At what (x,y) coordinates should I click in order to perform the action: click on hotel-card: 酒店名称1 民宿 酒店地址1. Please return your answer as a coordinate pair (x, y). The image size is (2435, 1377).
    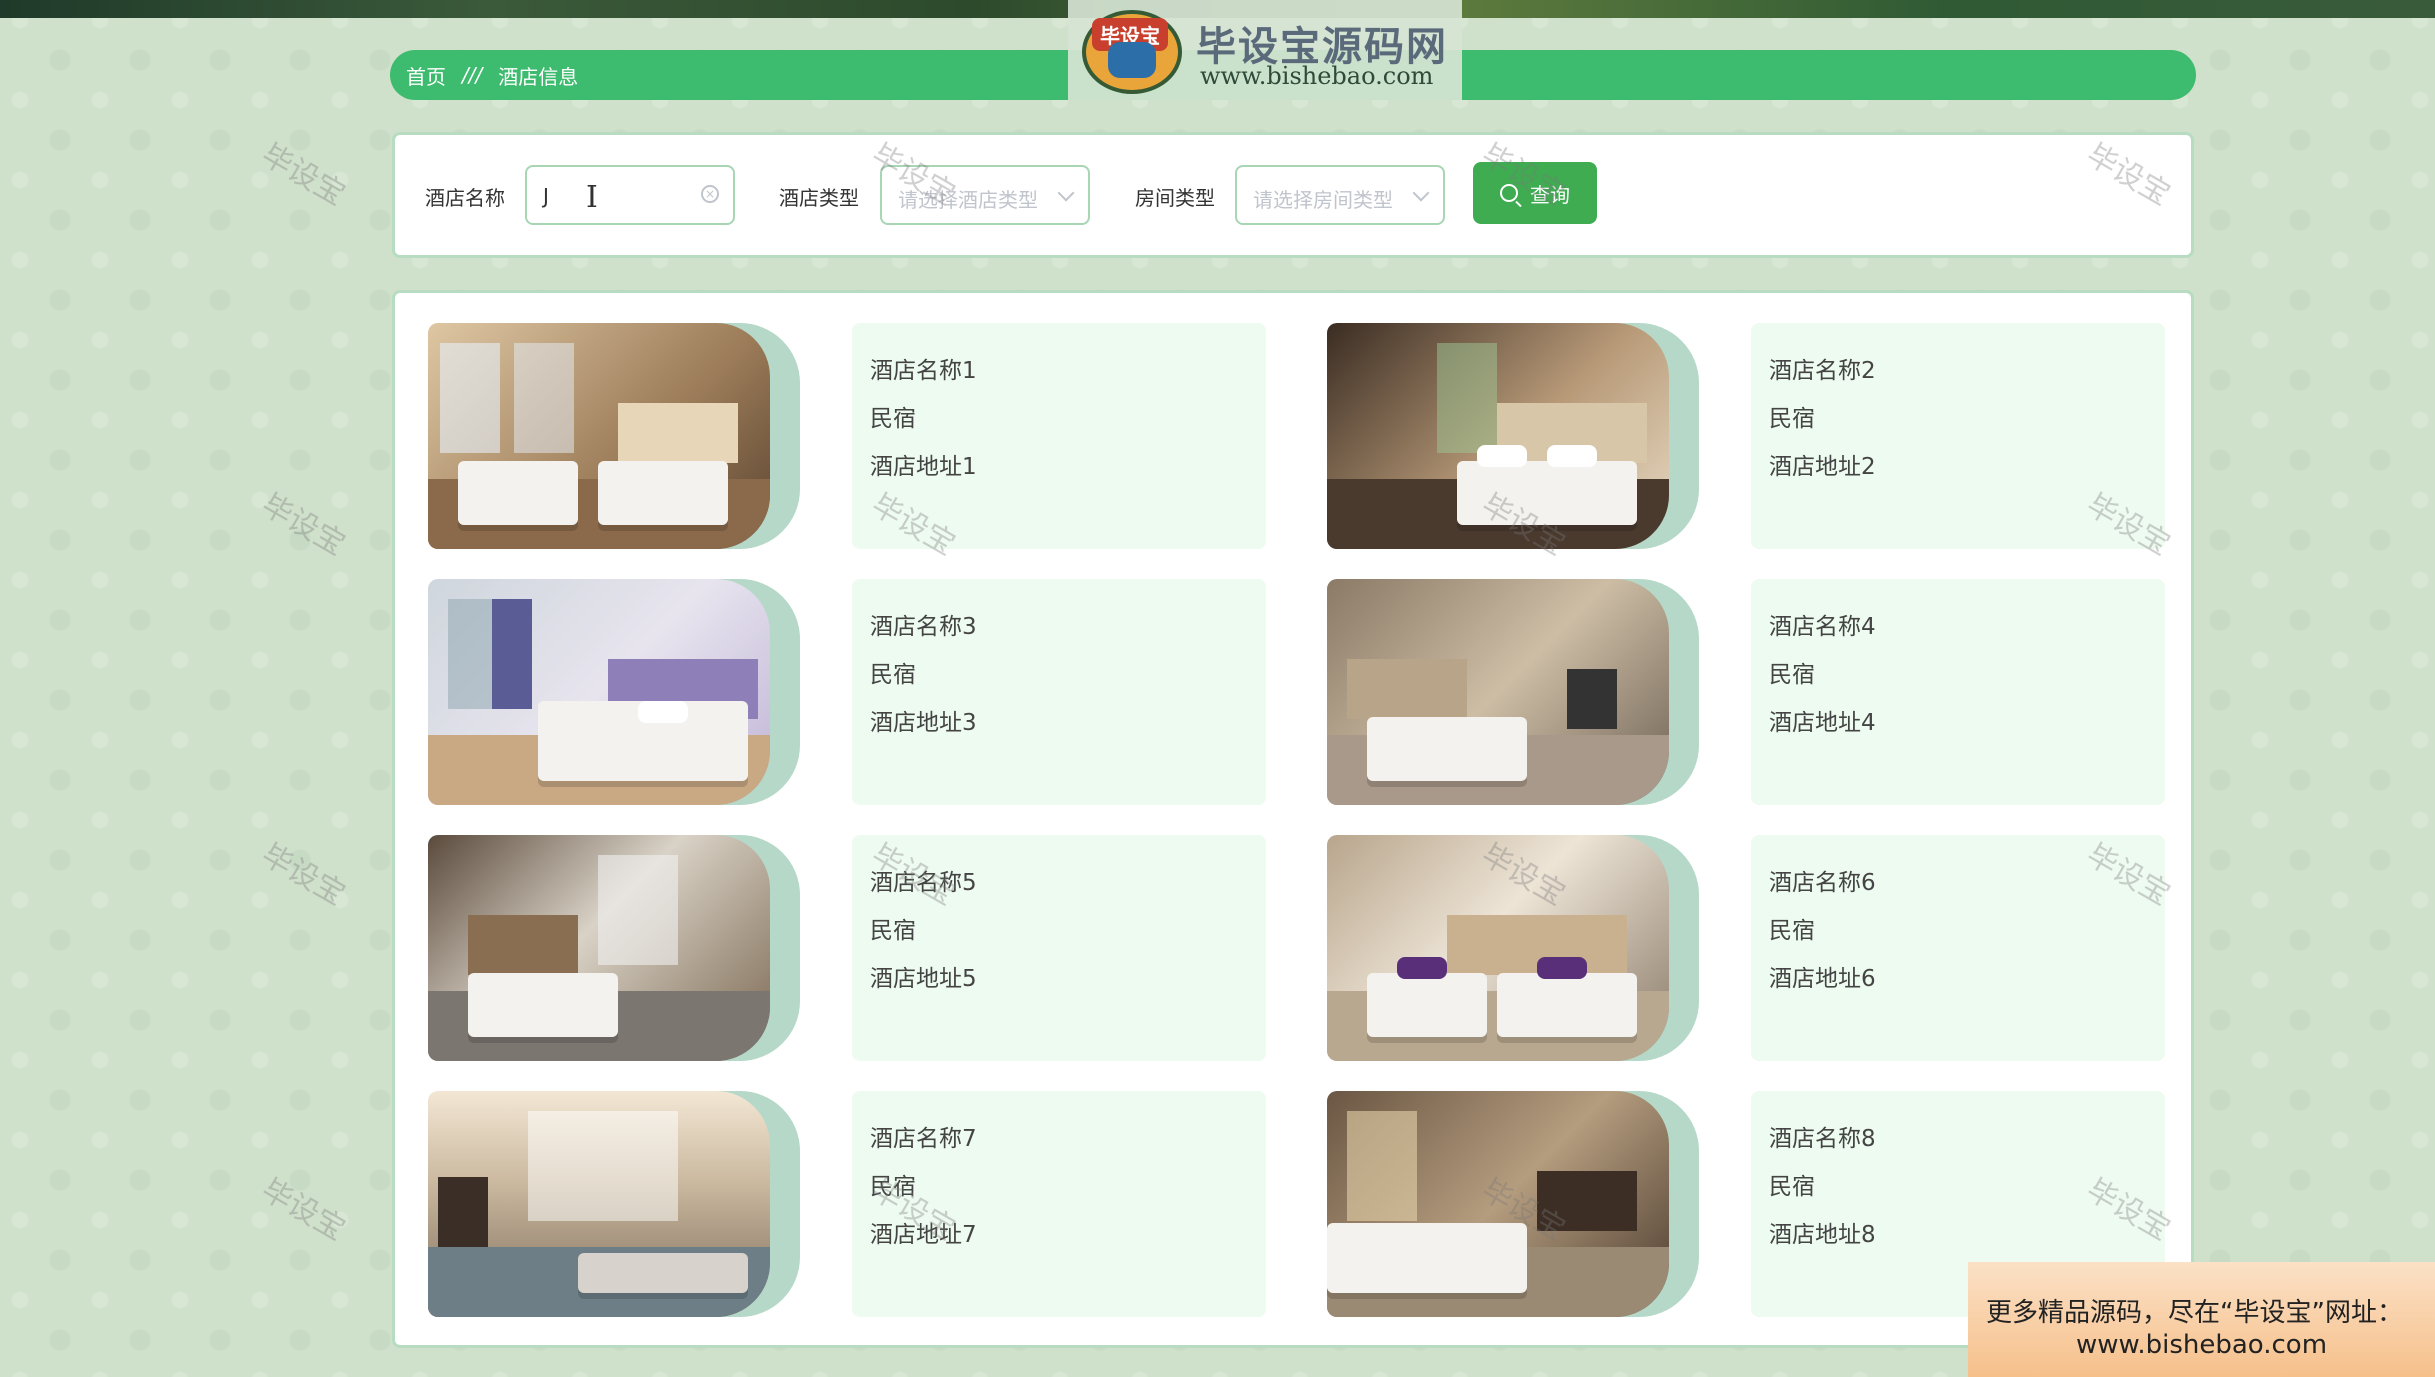
    Looking at the image, I should click on (877, 436).